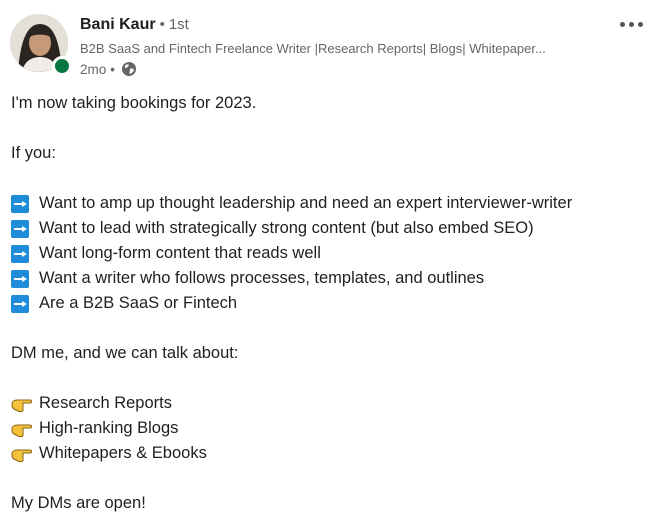 The width and height of the screenshot is (657, 518). I want to click on topic-item: High-ranking Blogs, so click(331, 428).